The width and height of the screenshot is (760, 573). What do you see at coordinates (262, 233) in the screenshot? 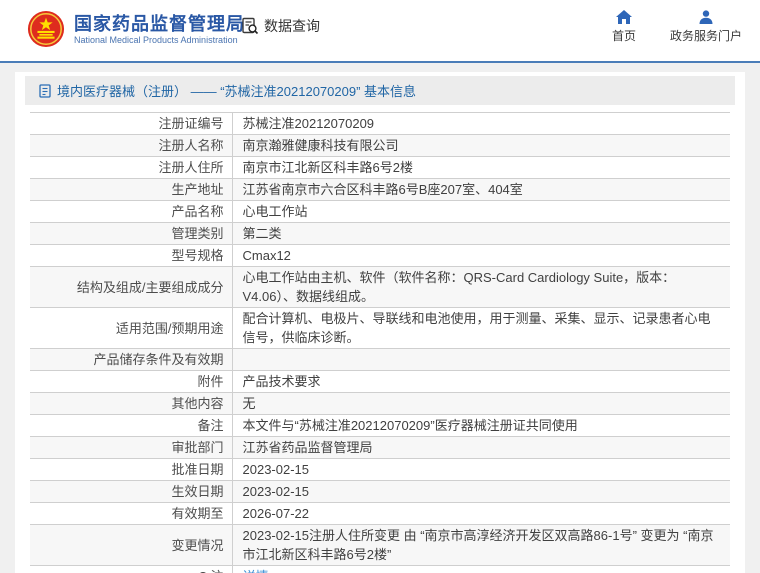
I see `row-value: 第二类` at bounding box center [262, 233].